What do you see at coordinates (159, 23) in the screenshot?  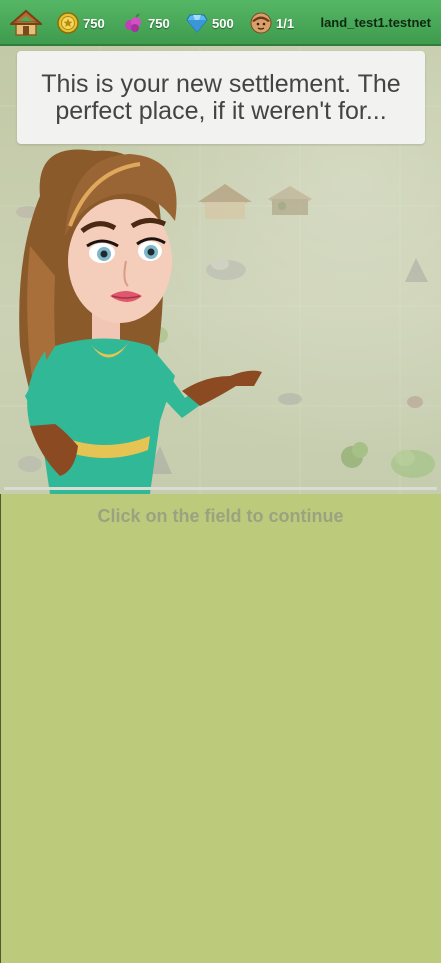 I see `gems-value: 750` at bounding box center [159, 23].